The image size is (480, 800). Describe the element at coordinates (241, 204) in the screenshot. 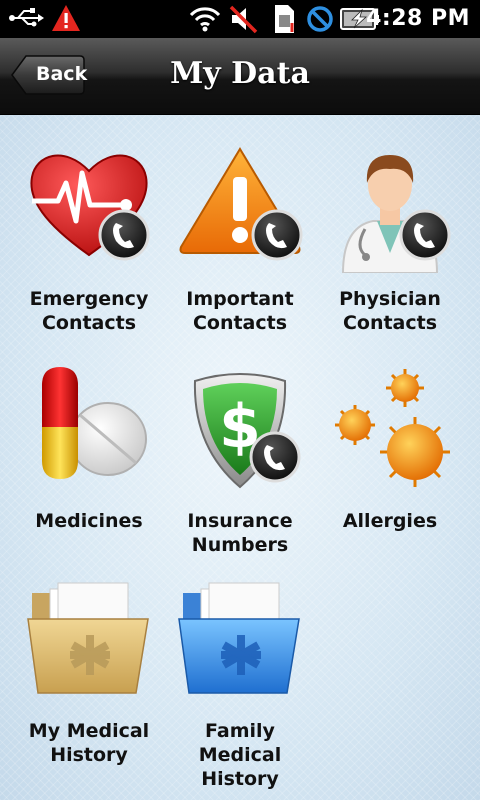

I see `warning-phone-icon` at that location.